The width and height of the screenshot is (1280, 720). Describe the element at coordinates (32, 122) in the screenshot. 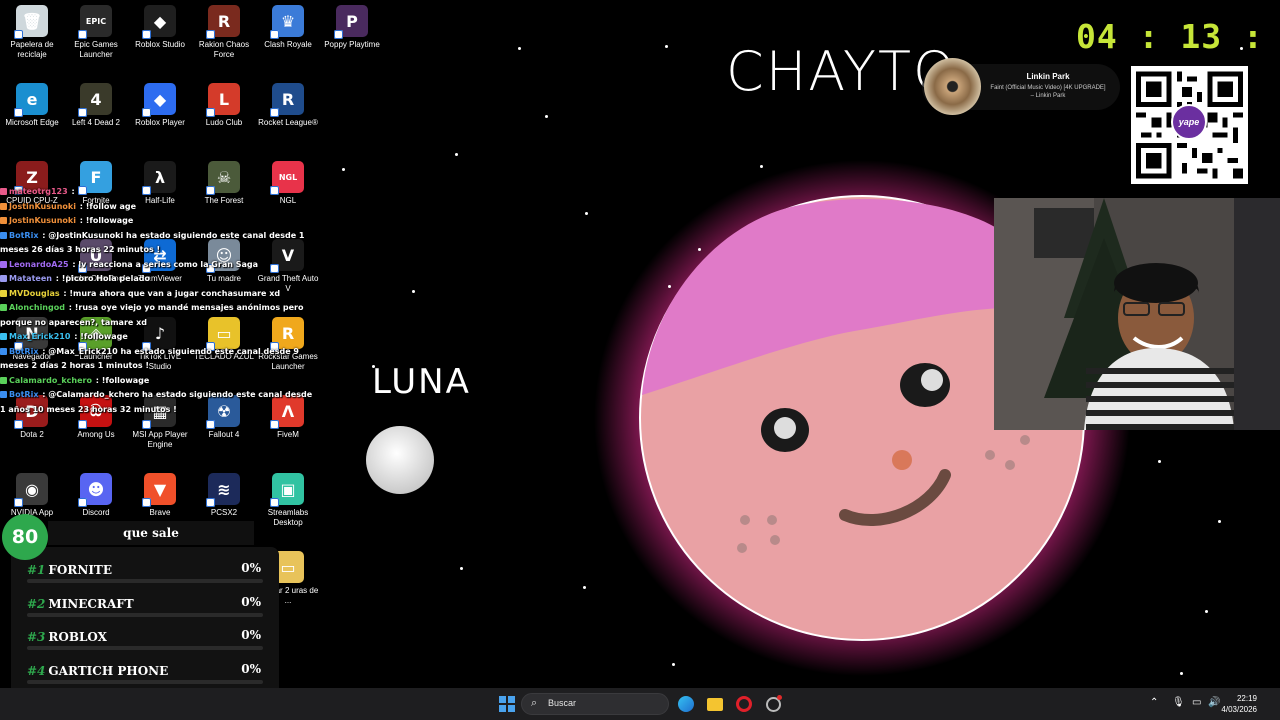

I see `desktop-icon-label: Microsoft Edge` at that location.